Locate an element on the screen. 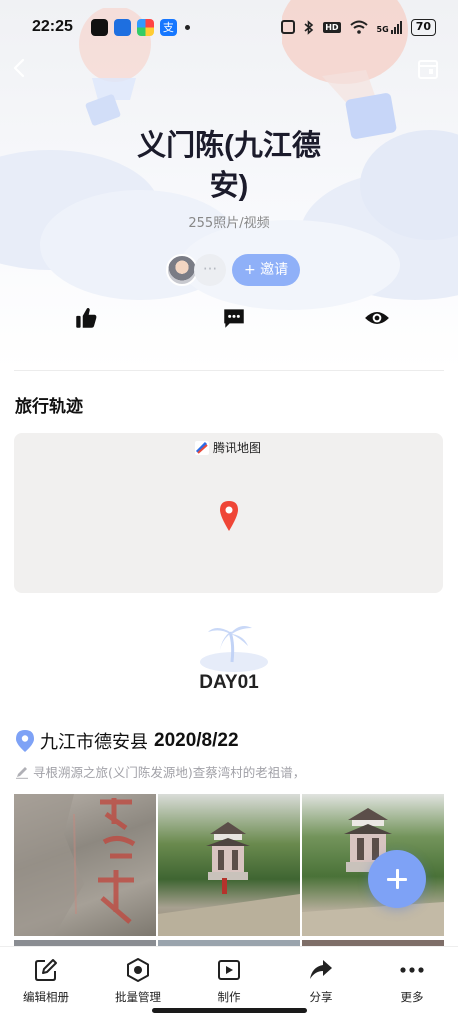 The height and width of the screenshot is (1024, 458). more-icon is located at coordinates (412, 970).